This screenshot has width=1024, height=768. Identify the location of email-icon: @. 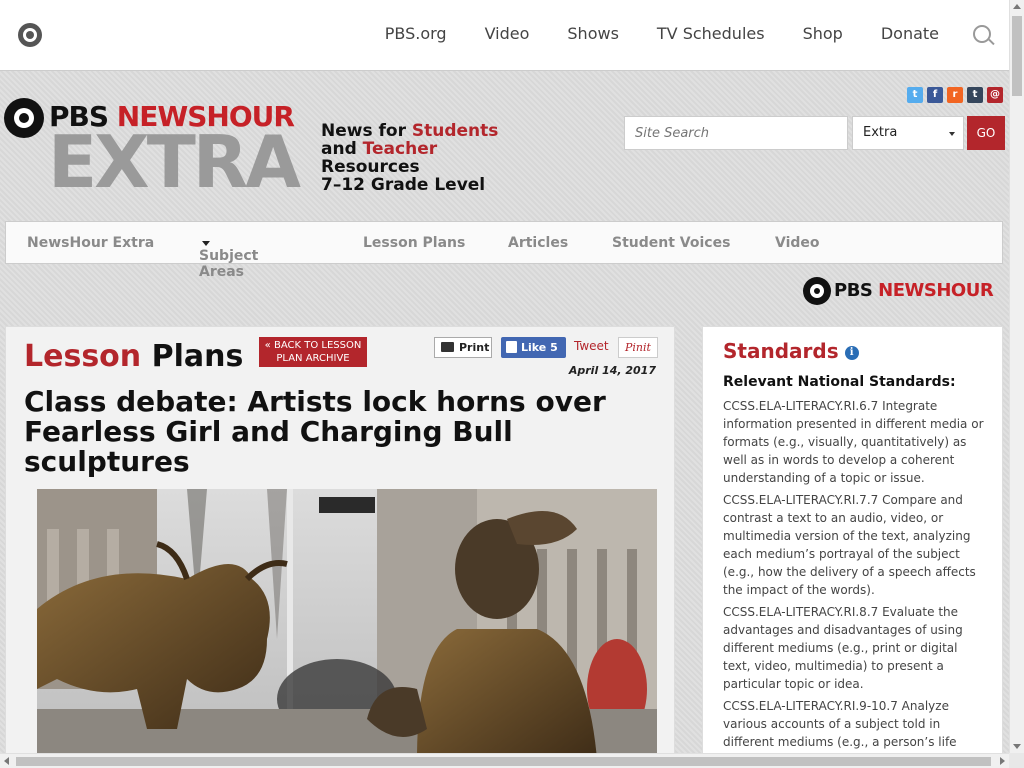
(995, 95).